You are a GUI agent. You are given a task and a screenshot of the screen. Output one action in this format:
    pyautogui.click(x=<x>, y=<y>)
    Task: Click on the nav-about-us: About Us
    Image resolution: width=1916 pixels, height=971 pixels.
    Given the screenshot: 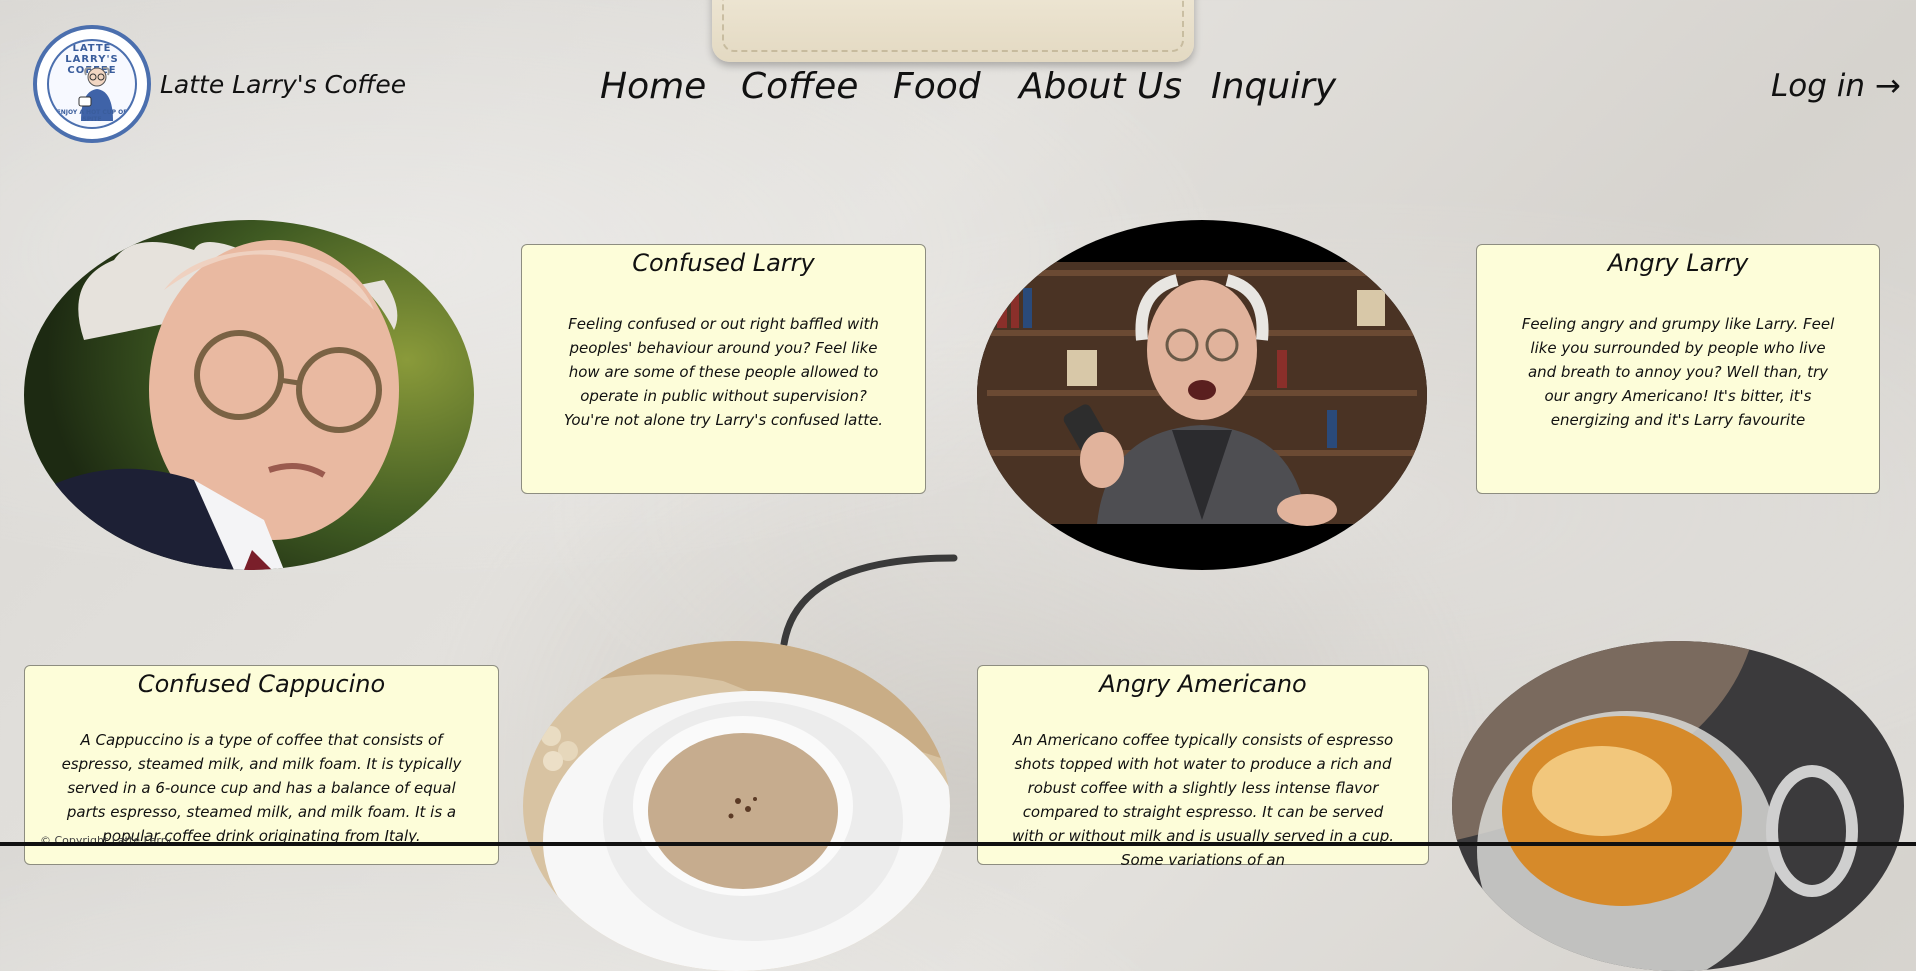 What is the action you would take?
    pyautogui.click(x=1100, y=86)
    